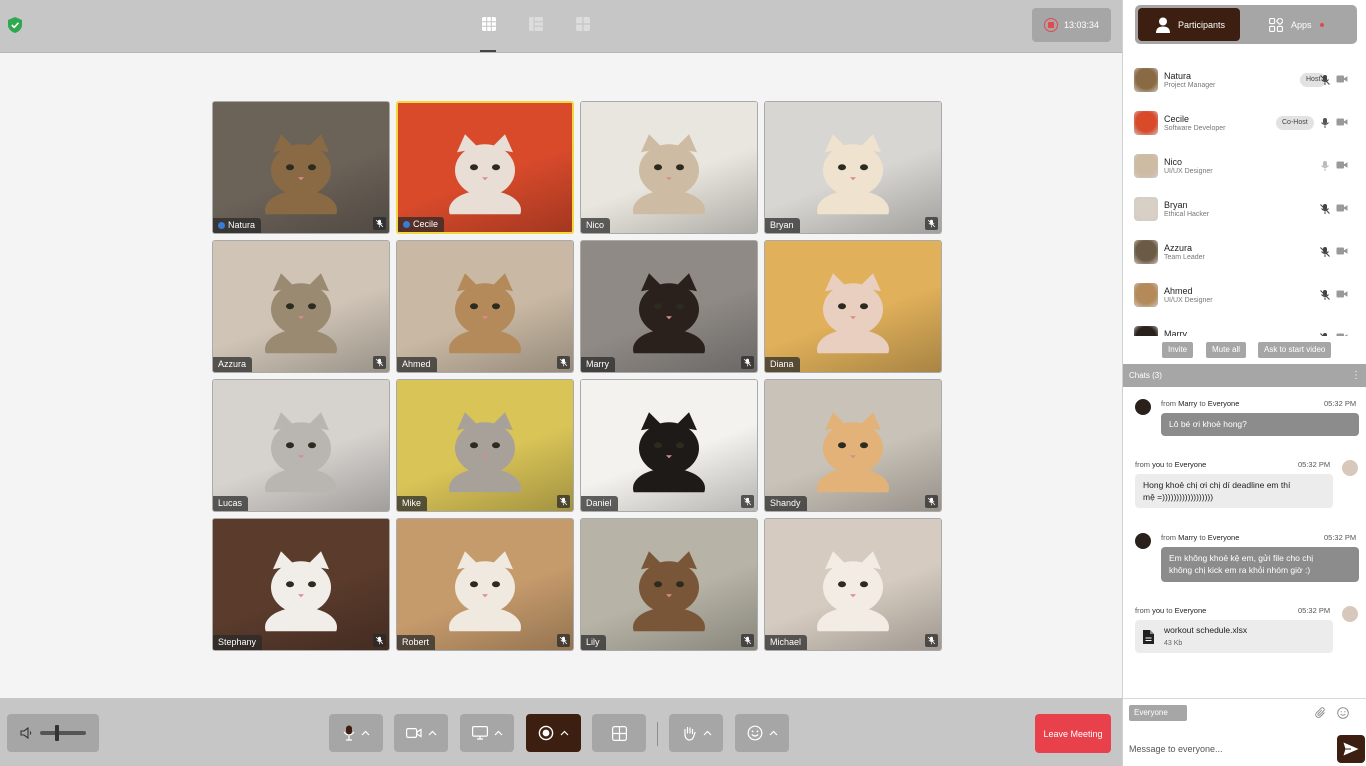 Image resolution: width=1366 pixels, height=766 pixels. I want to click on video-tile: Lily, so click(669, 584).